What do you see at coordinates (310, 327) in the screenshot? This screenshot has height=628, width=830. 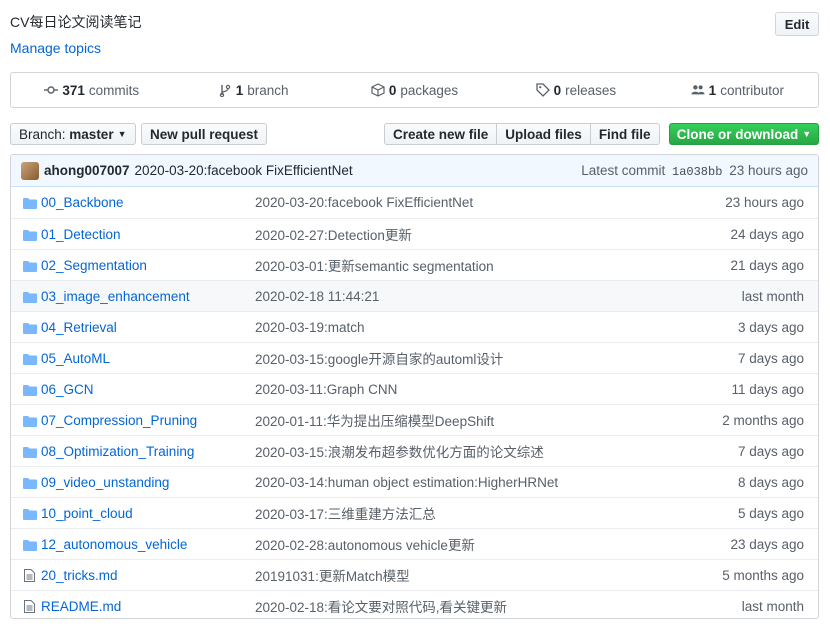 I see `file-commit-message: 2020-03-19:match` at bounding box center [310, 327].